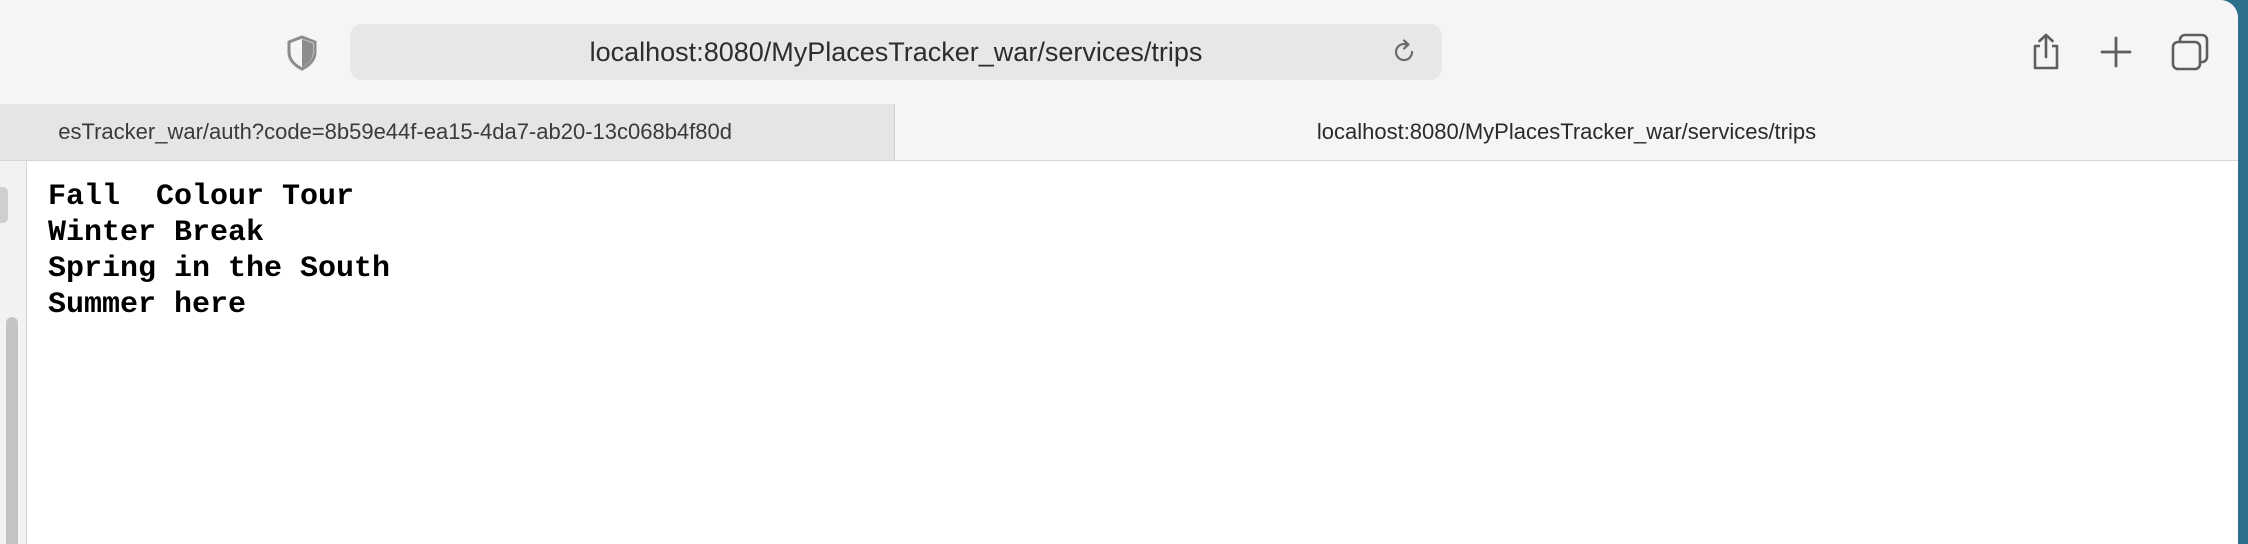 Image resolution: width=2248 pixels, height=544 pixels. I want to click on share-icon, so click(2046, 52).